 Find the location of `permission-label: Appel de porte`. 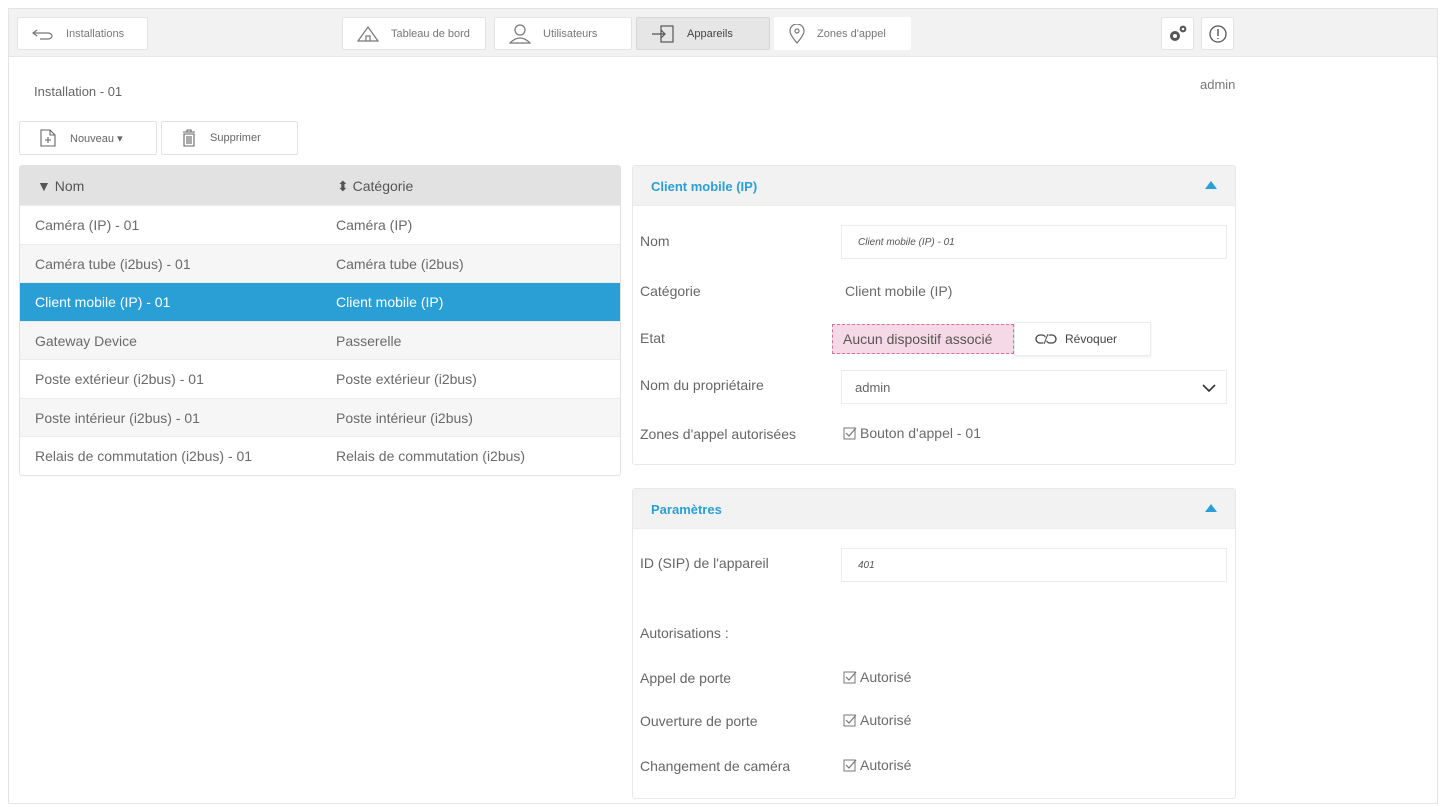

permission-label: Appel de porte is located at coordinates (686, 678).